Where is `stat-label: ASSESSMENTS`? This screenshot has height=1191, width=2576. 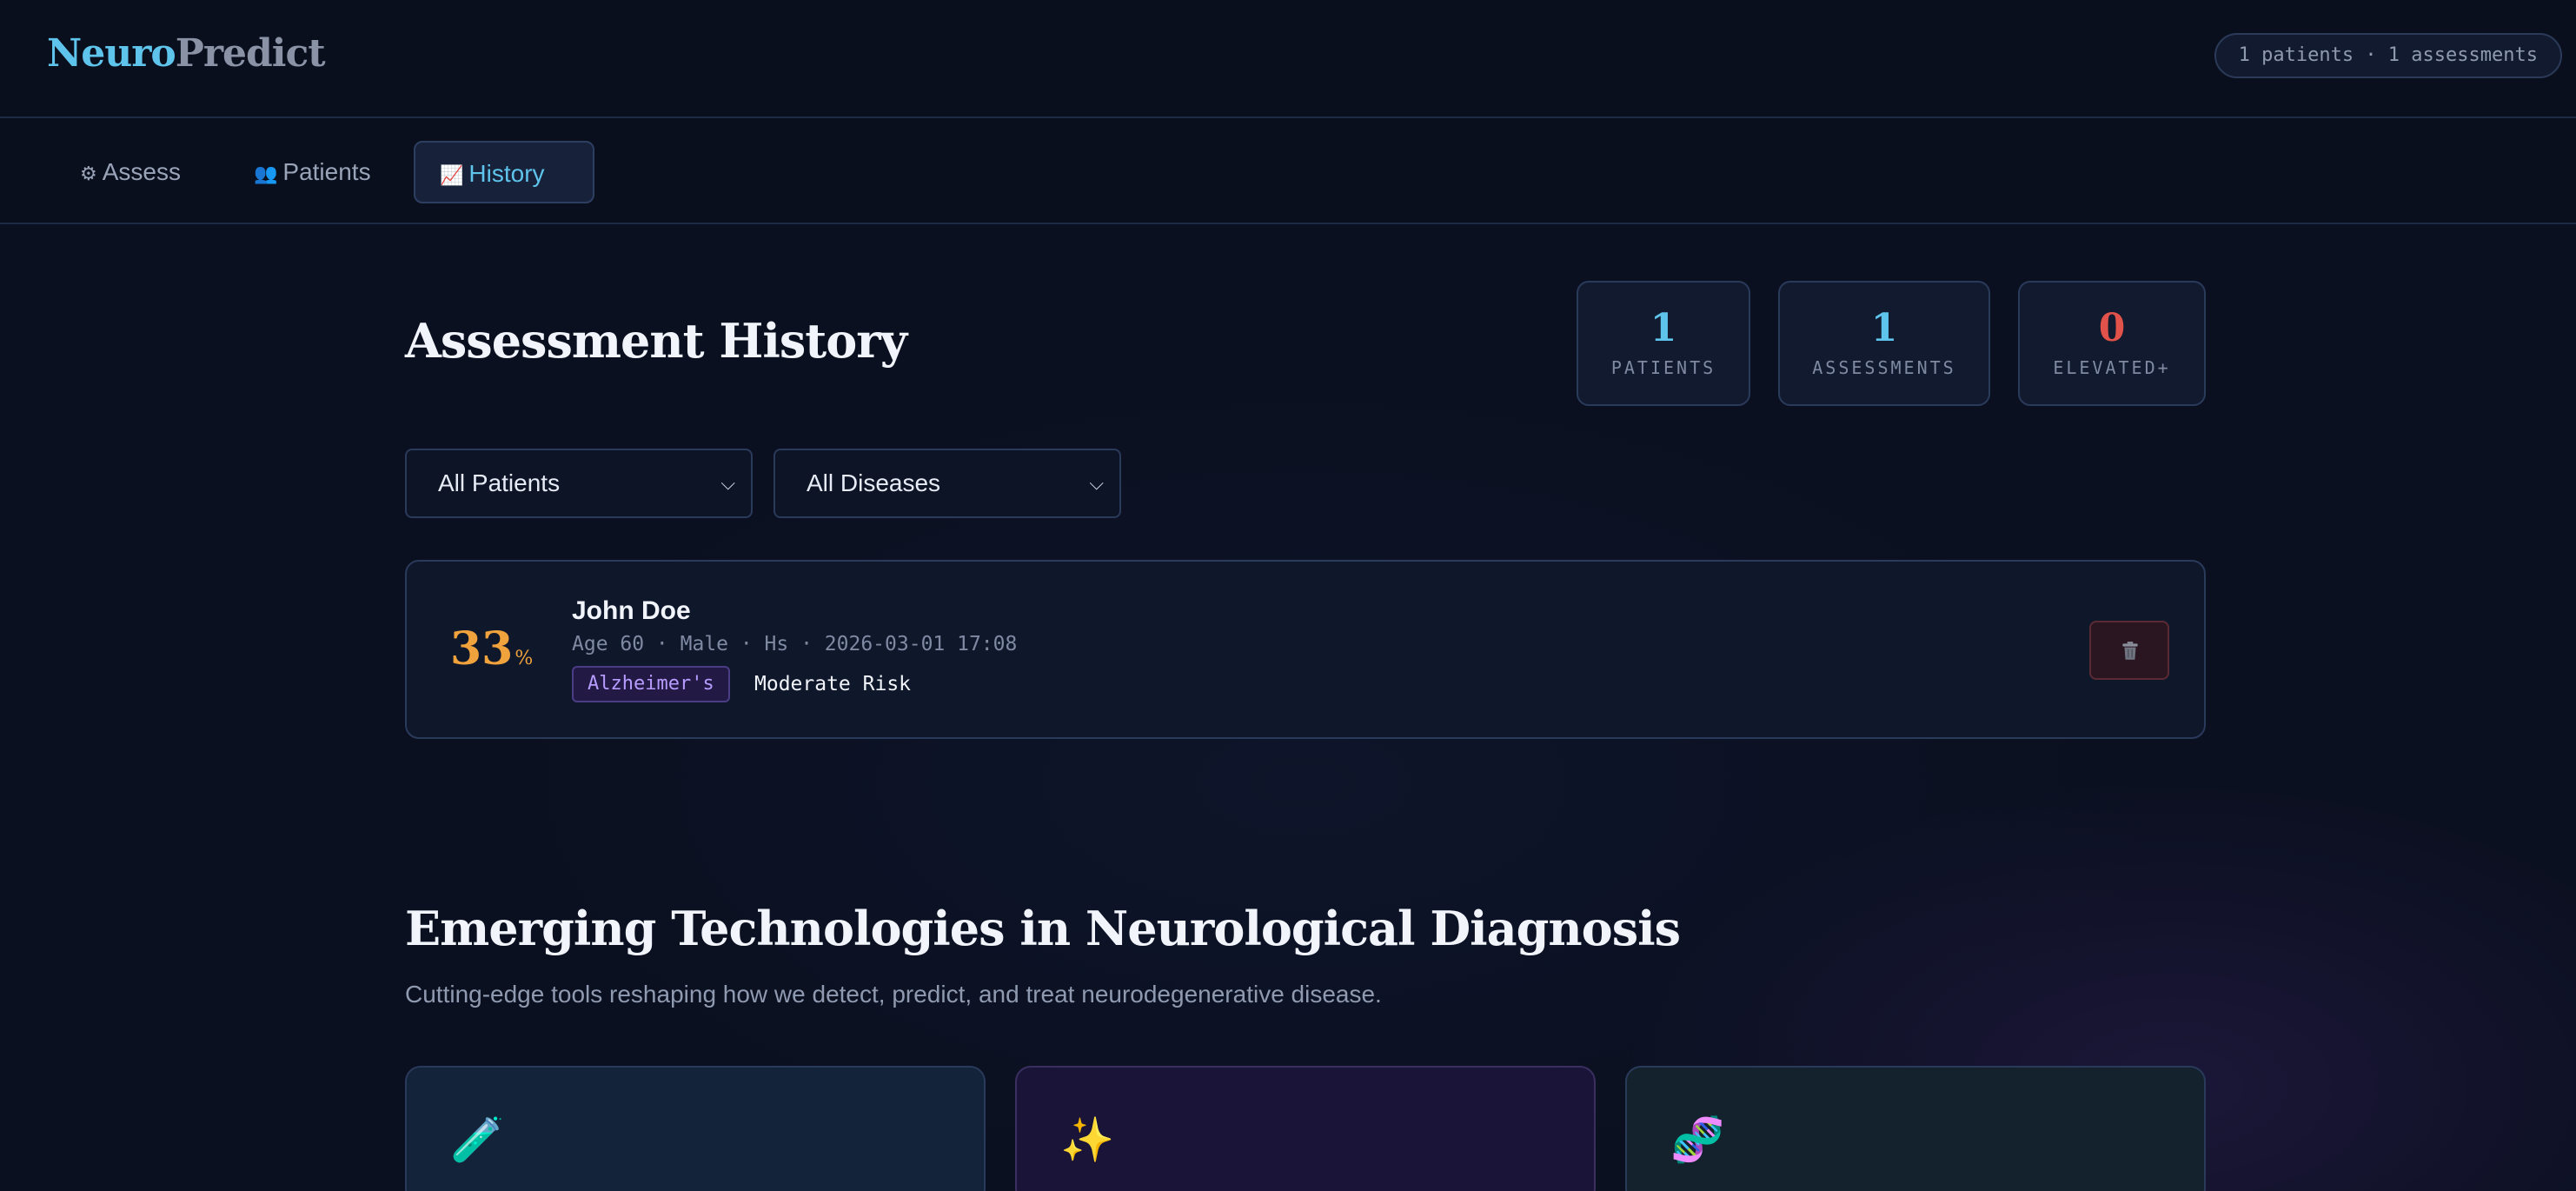
stat-label: ASSESSMENTS is located at coordinates (1884, 367).